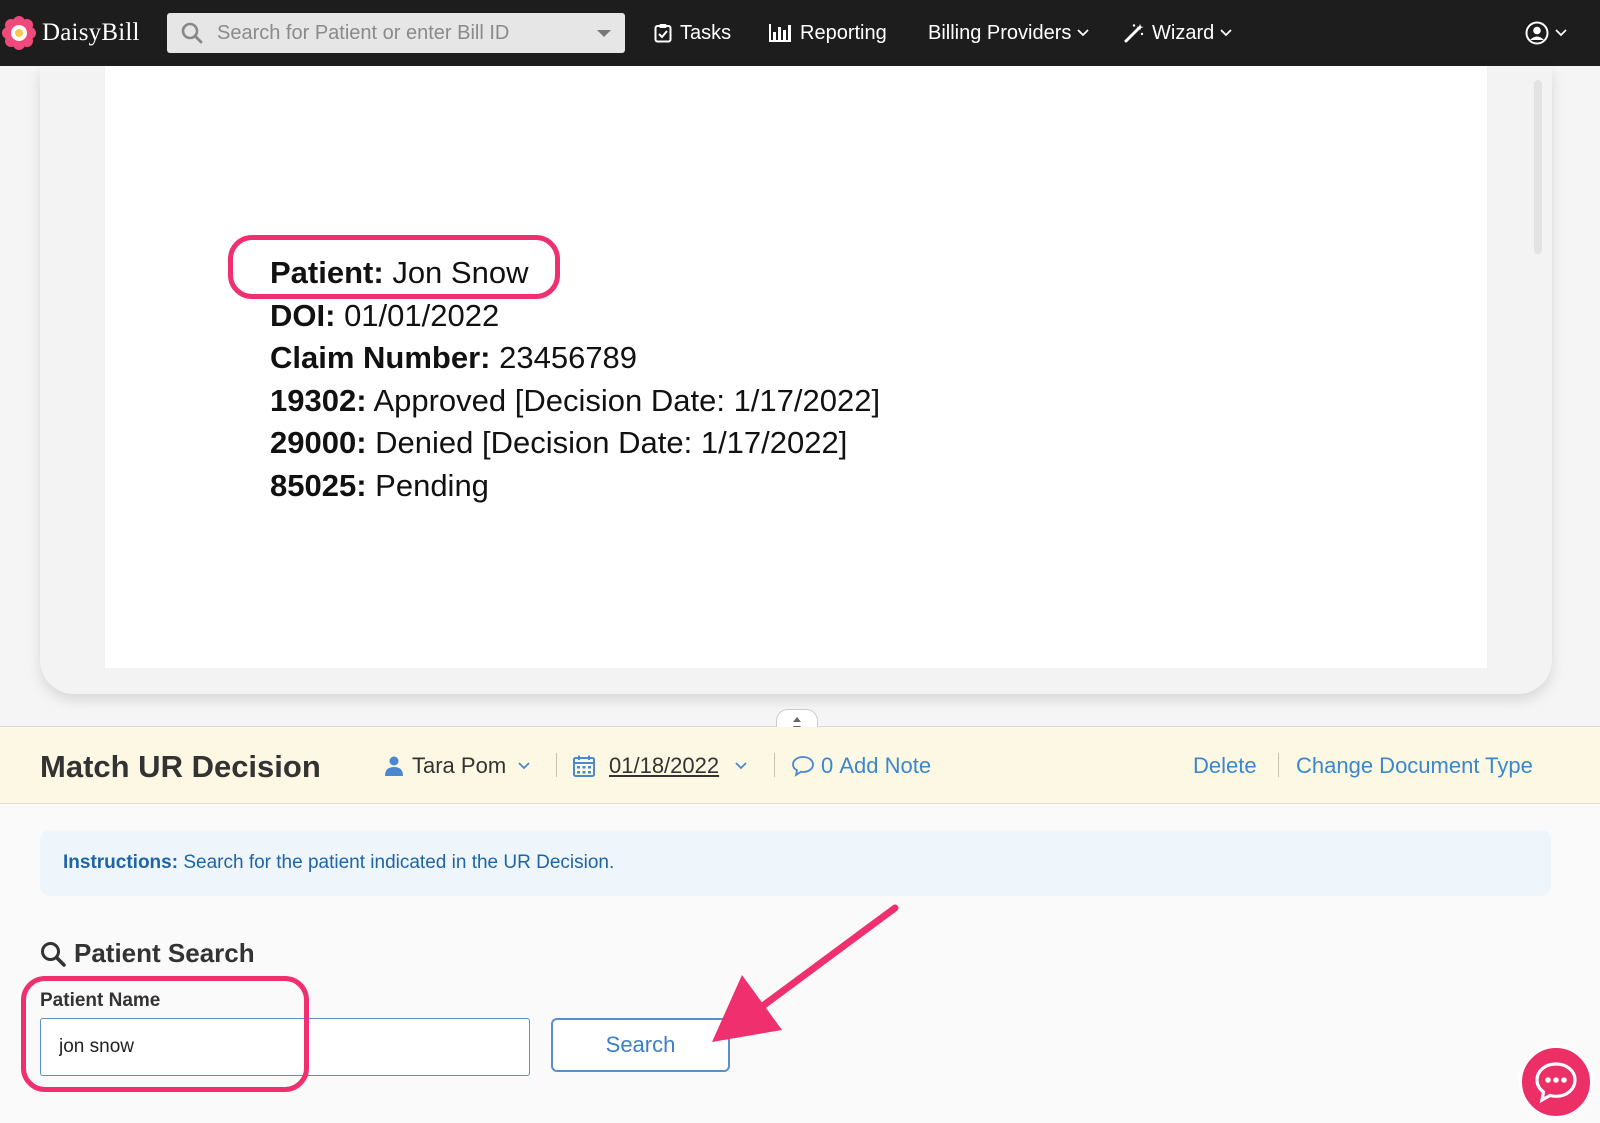 The width and height of the screenshot is (1600, 1123). What do you see at coordinates (584, 766) in the screenshot?
I see `calendar-icon` at bounding box center [584, 766].